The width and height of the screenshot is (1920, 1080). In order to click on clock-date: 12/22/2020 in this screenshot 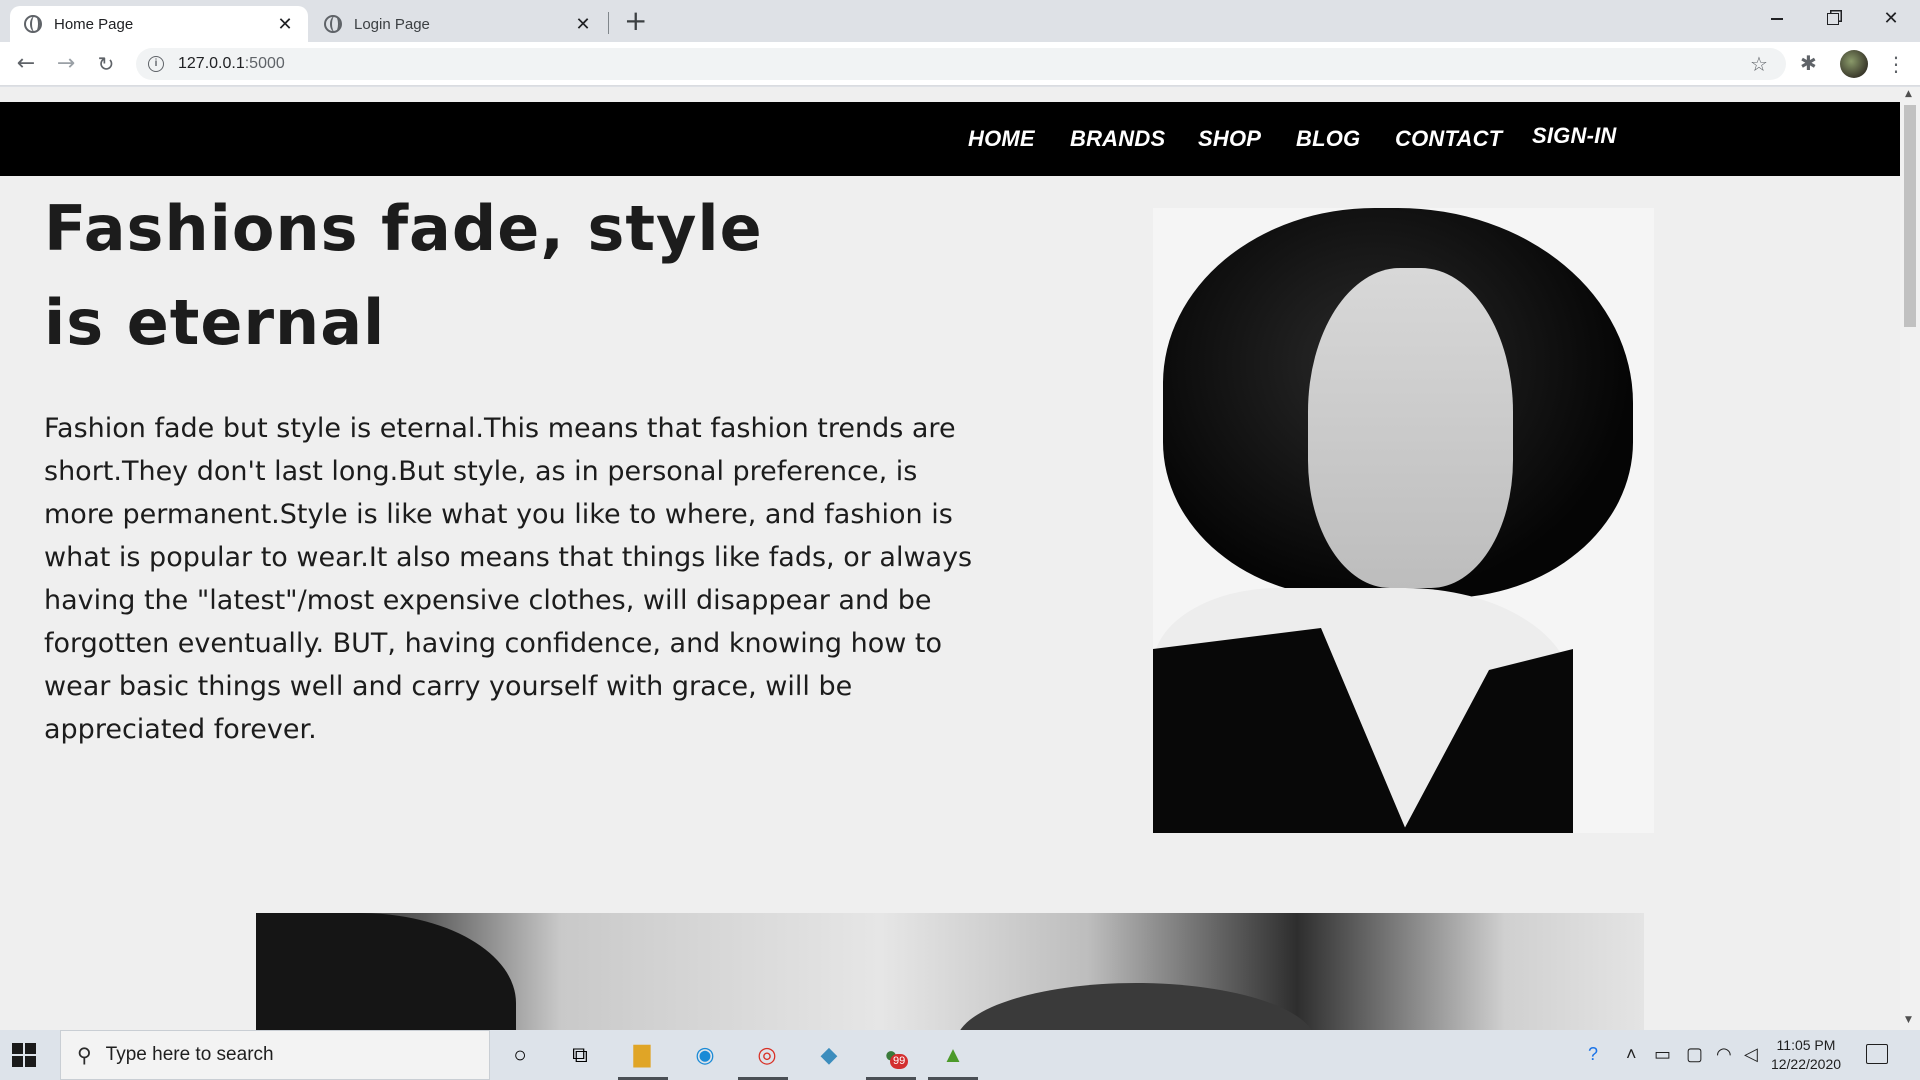, I will do `click(1806, 1064)`.